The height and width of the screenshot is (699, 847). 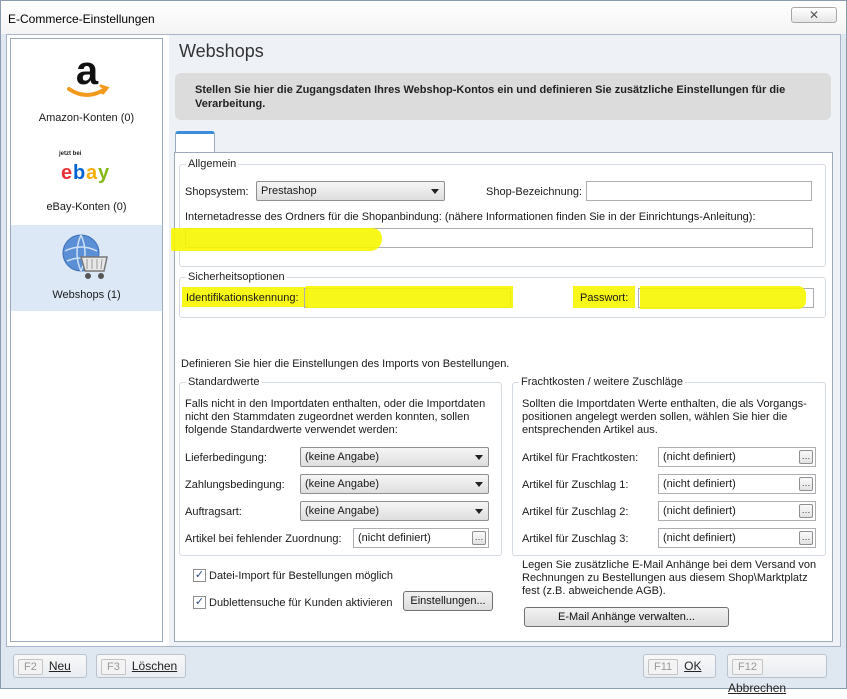 I want to click on amazon-logo-icon: a, so click(x=87, y=76).